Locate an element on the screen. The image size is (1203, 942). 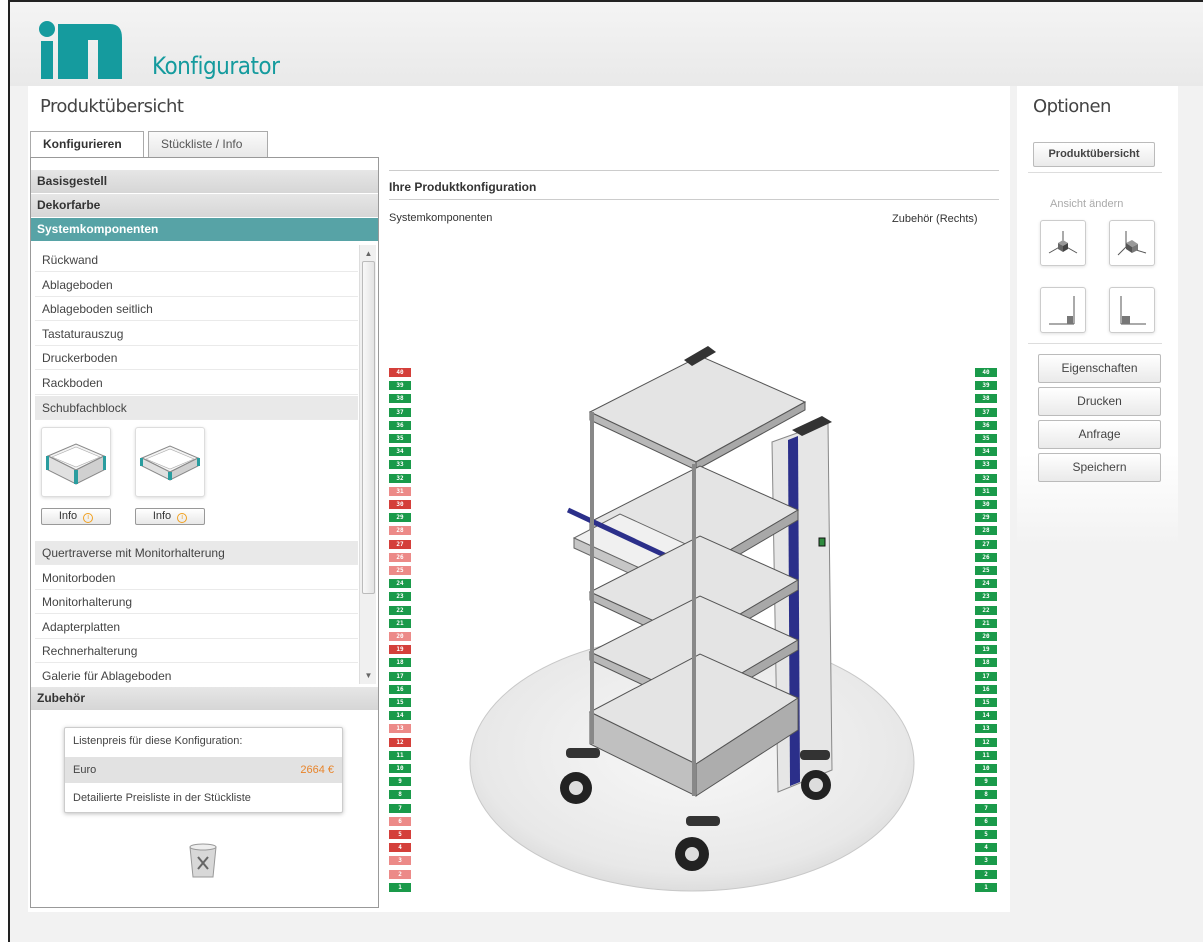
slot-24-left: 24 is located at coordinates (400, 584).